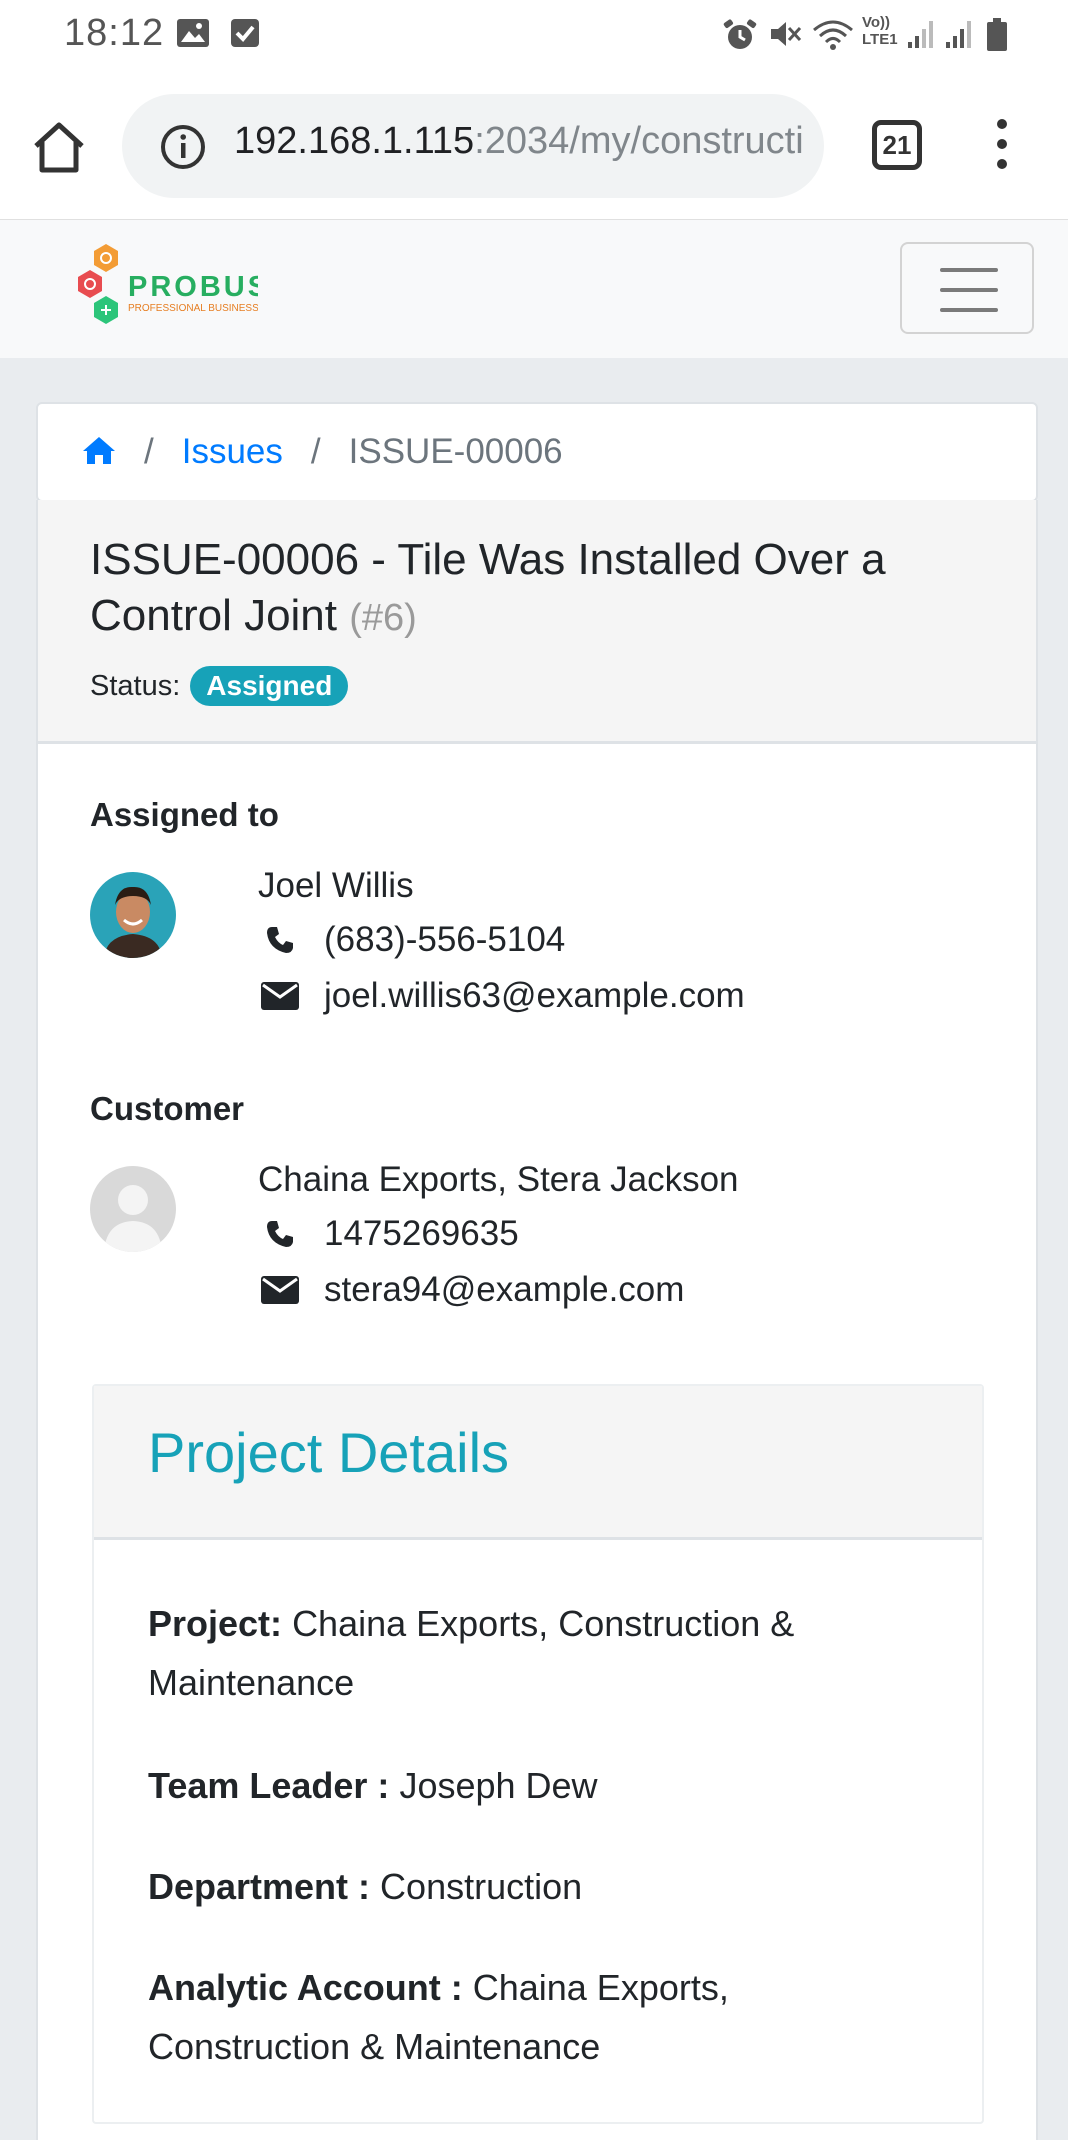 This screenshot has height=2140, width=1068. What do you see at coordinates (135, 685) in the screenshot?
I see `status-label: Status:` at bounding box center [135, 685].